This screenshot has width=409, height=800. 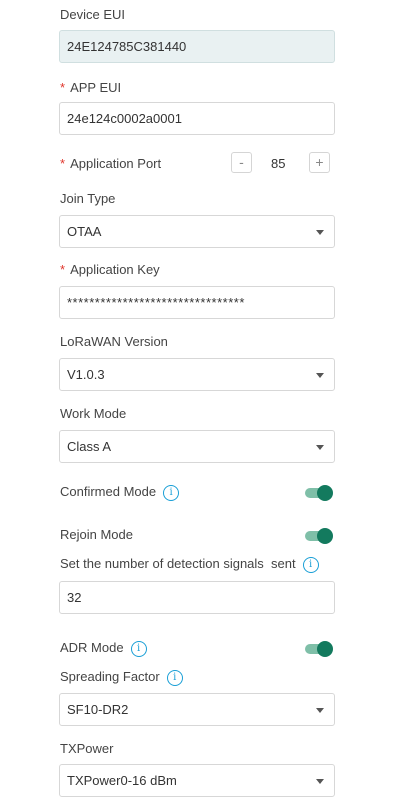 I want to click on app-eui-label-text: APP EUI, so click(x=96, y=87).